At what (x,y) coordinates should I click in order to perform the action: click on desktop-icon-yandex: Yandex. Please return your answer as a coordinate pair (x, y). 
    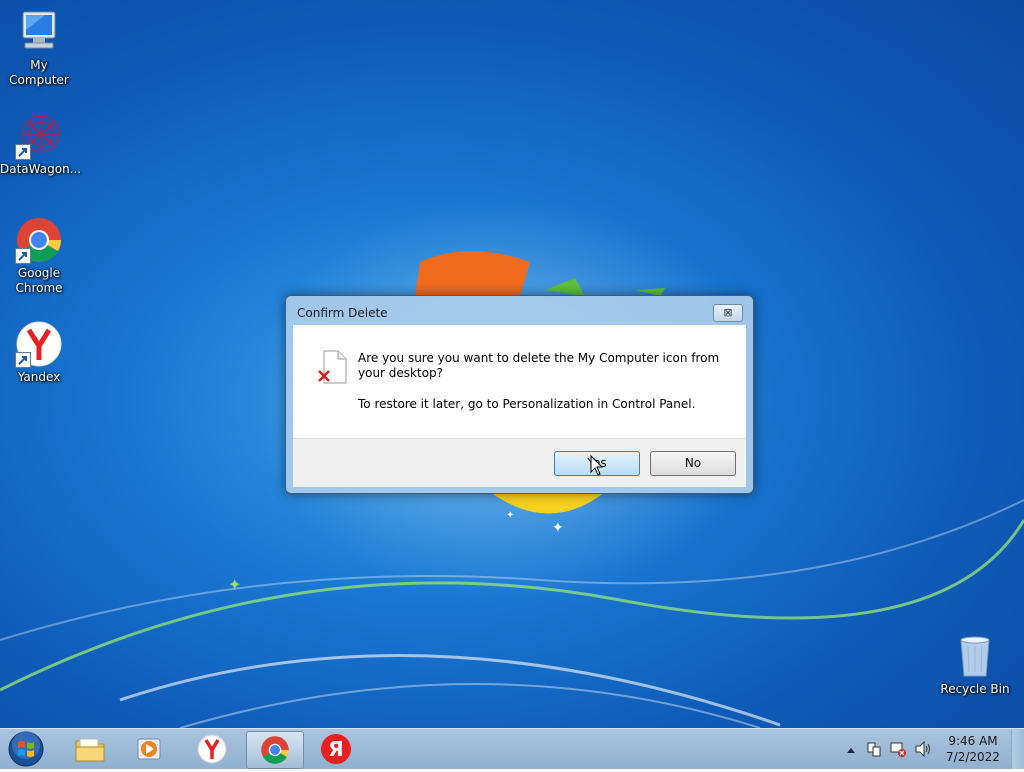
    Looking at the image, I should click on (39, 352).